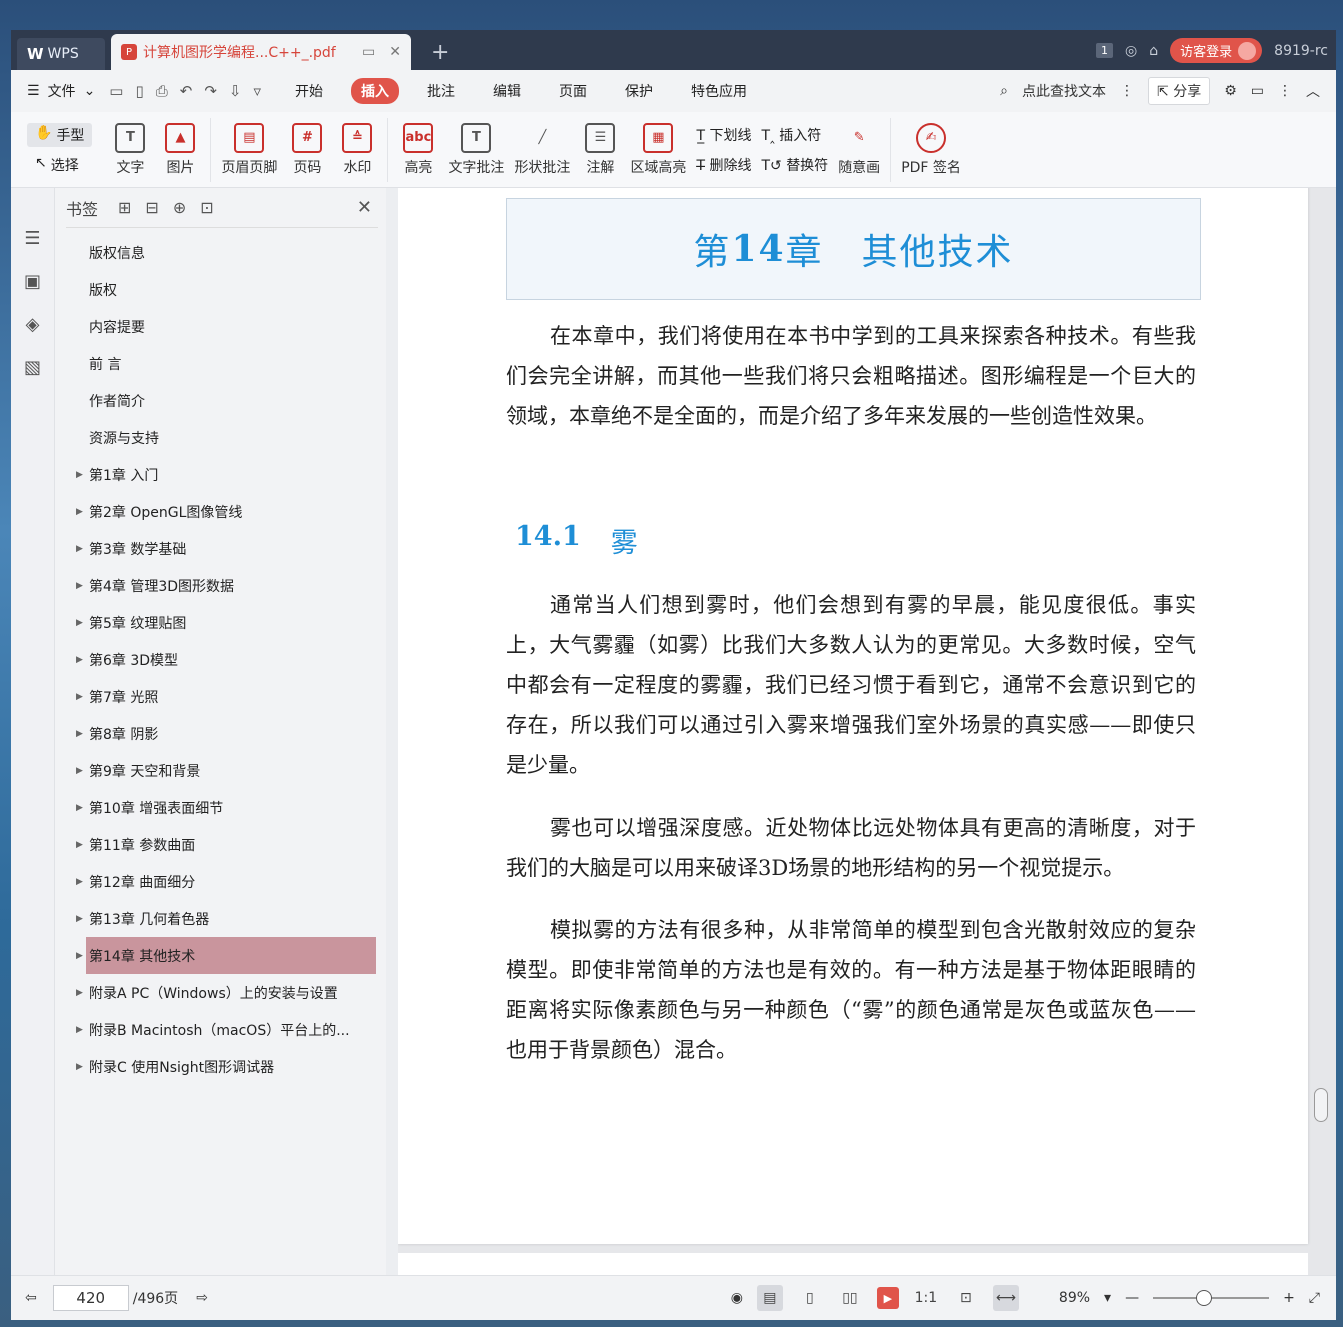 This screenshot has height=1327, width=1343. I want to click on add-bookmark-icon: ⊕, so click(179, 207).